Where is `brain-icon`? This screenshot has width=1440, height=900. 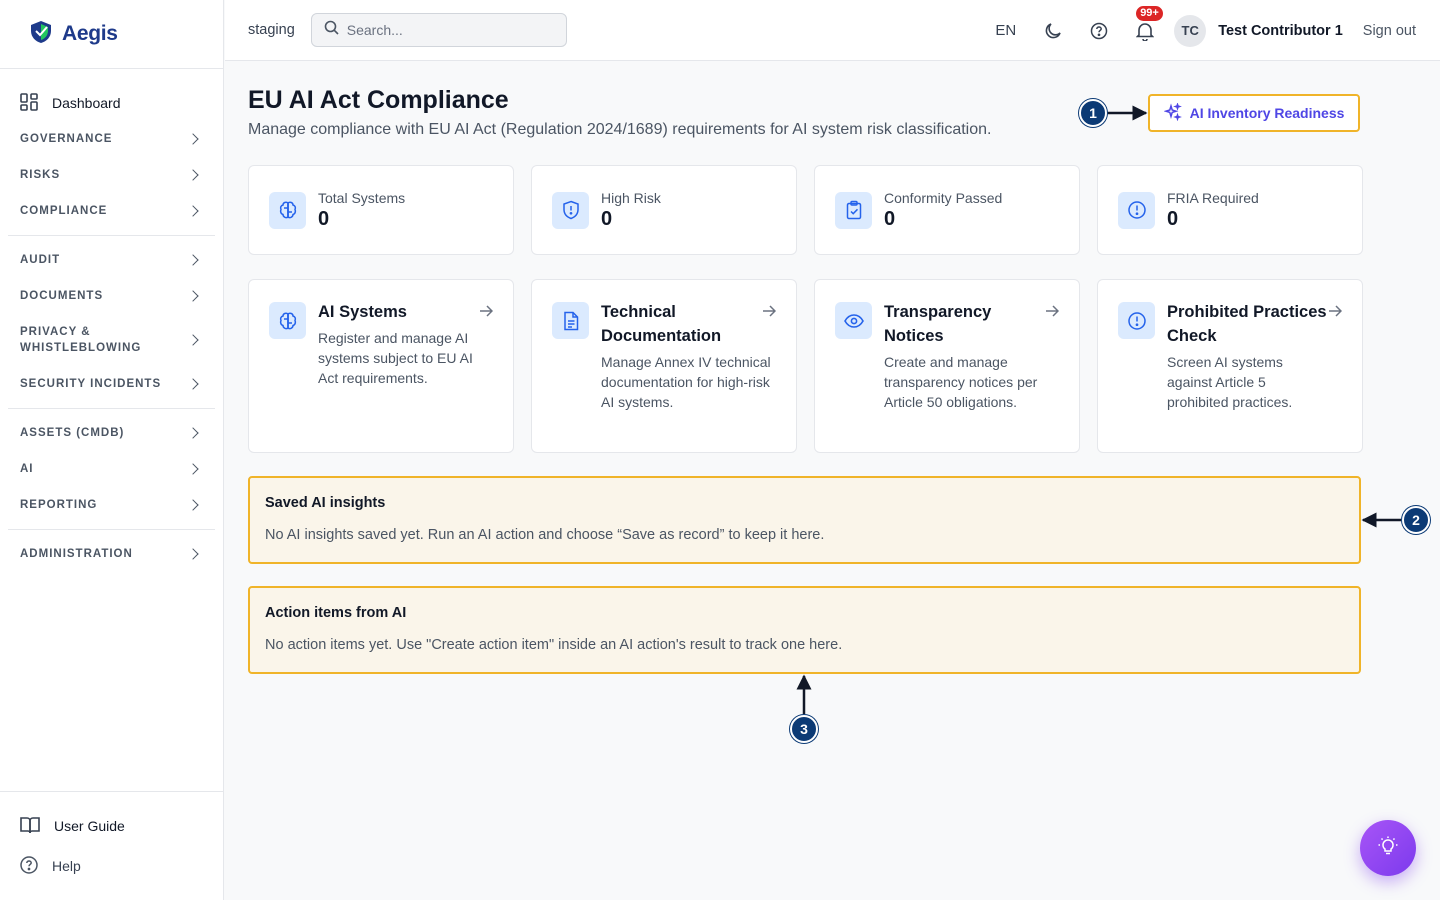
brain-icon is located at coordinates (287, 320).